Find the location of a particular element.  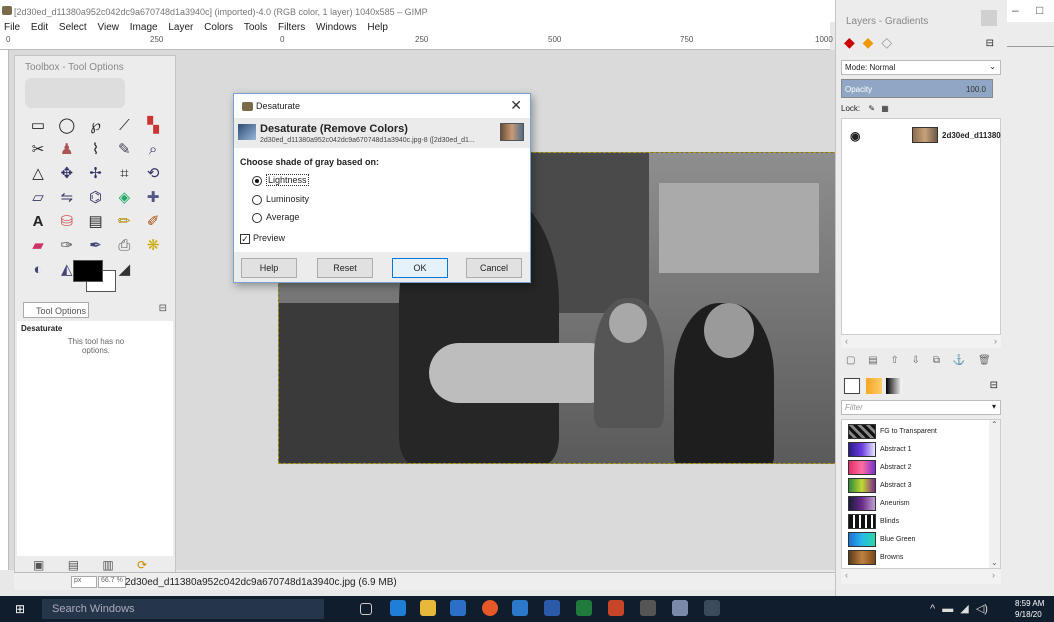

warp-icon: ◈ is located at coordinates (124, 198).